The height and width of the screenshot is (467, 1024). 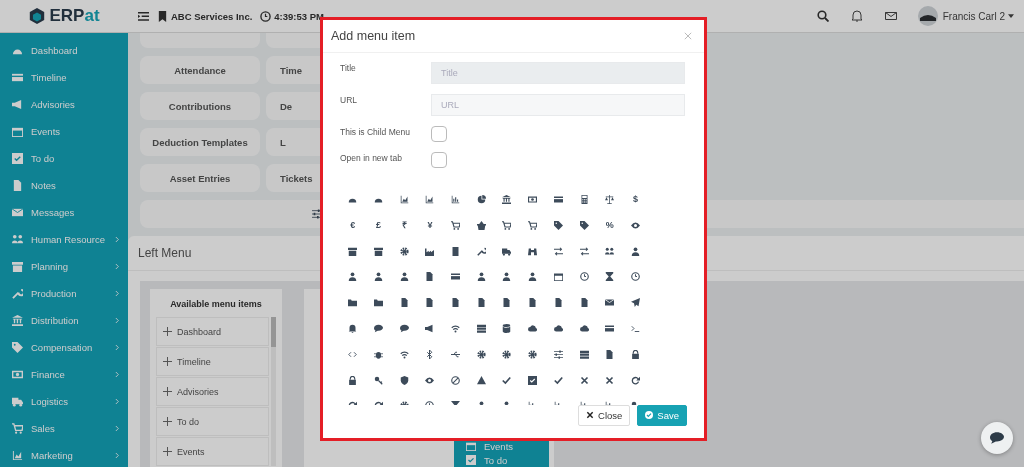 I want to click on menu-item-label: Advisories, so click(x=198, y=391).